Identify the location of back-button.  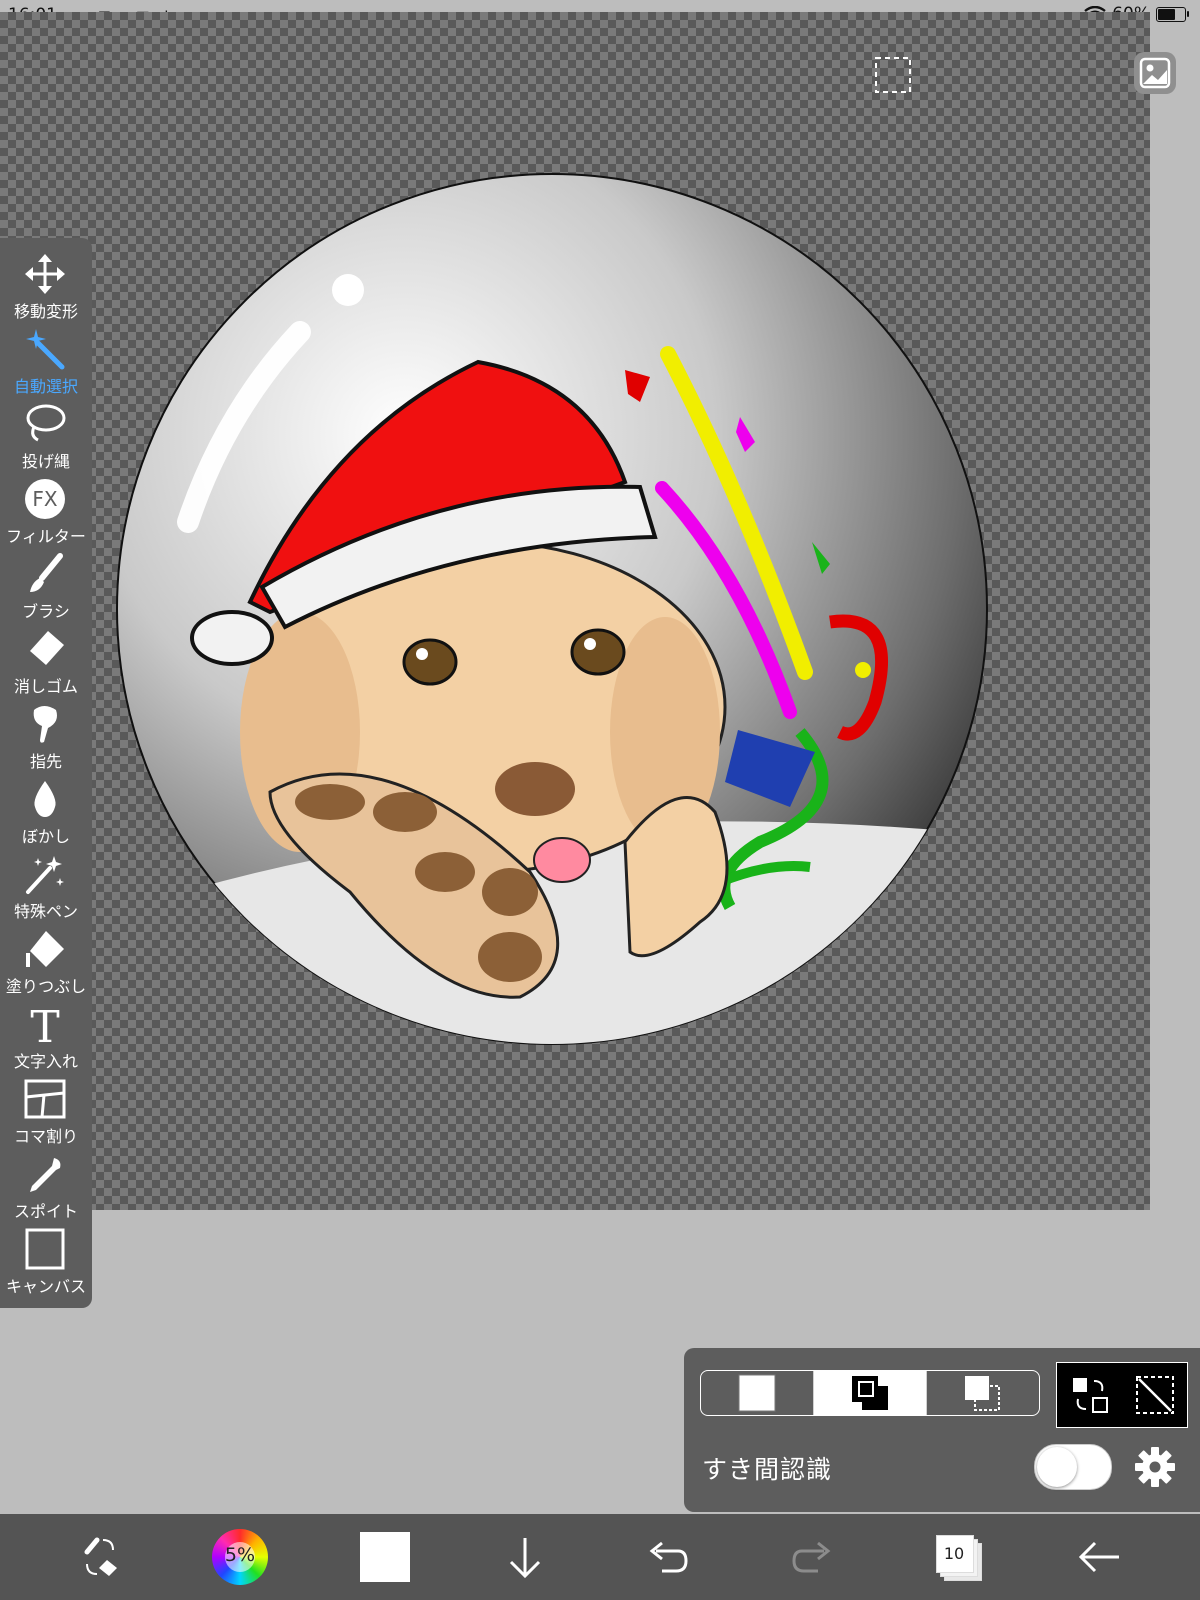
(1100, 1557).